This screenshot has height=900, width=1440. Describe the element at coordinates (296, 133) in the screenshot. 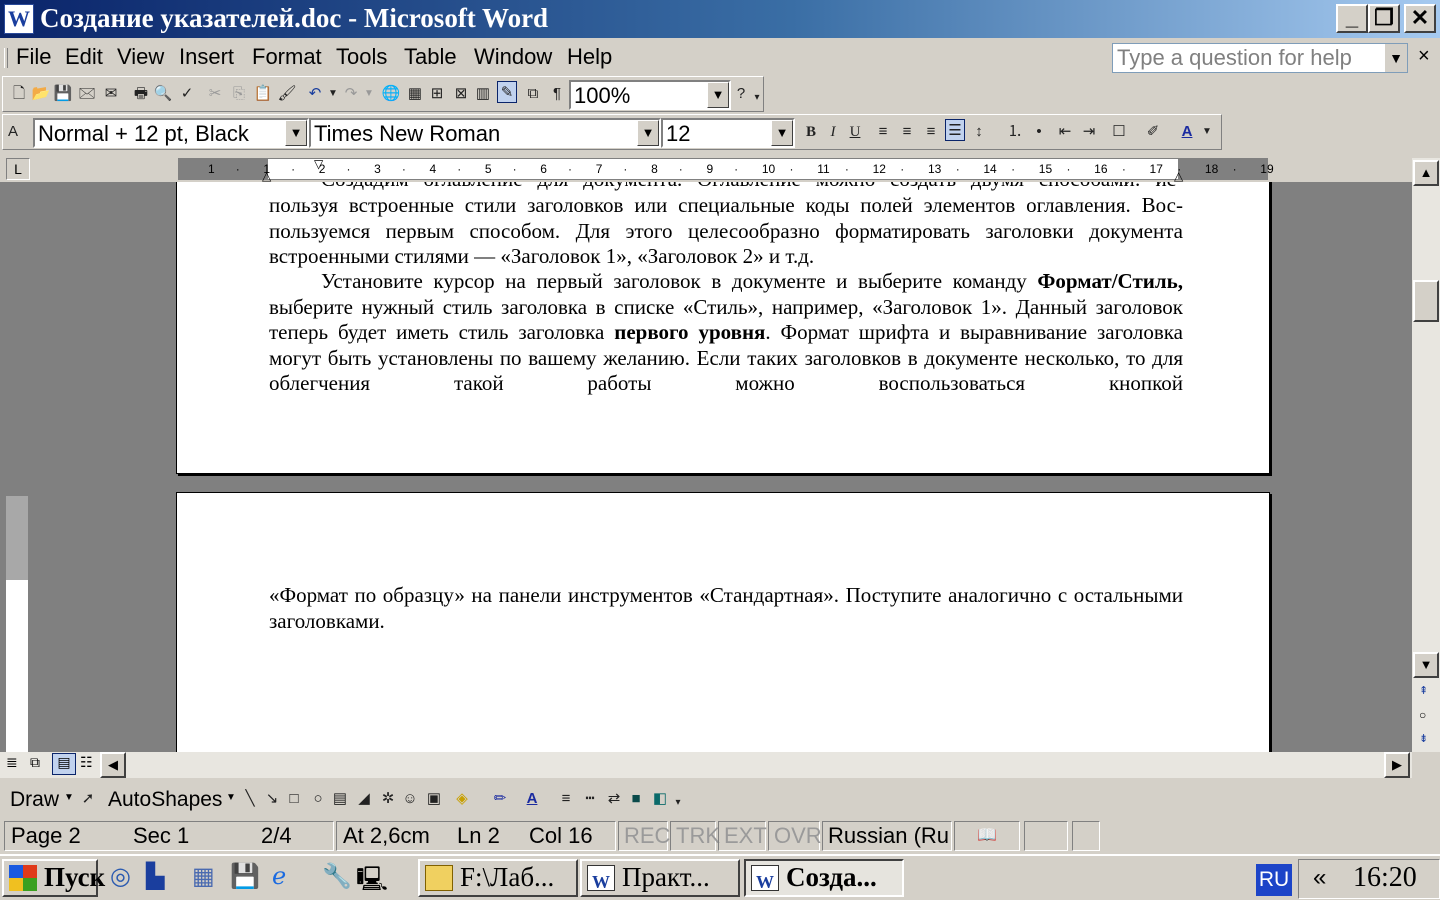

I see `style-dropdown-icon: ▼` at that location.